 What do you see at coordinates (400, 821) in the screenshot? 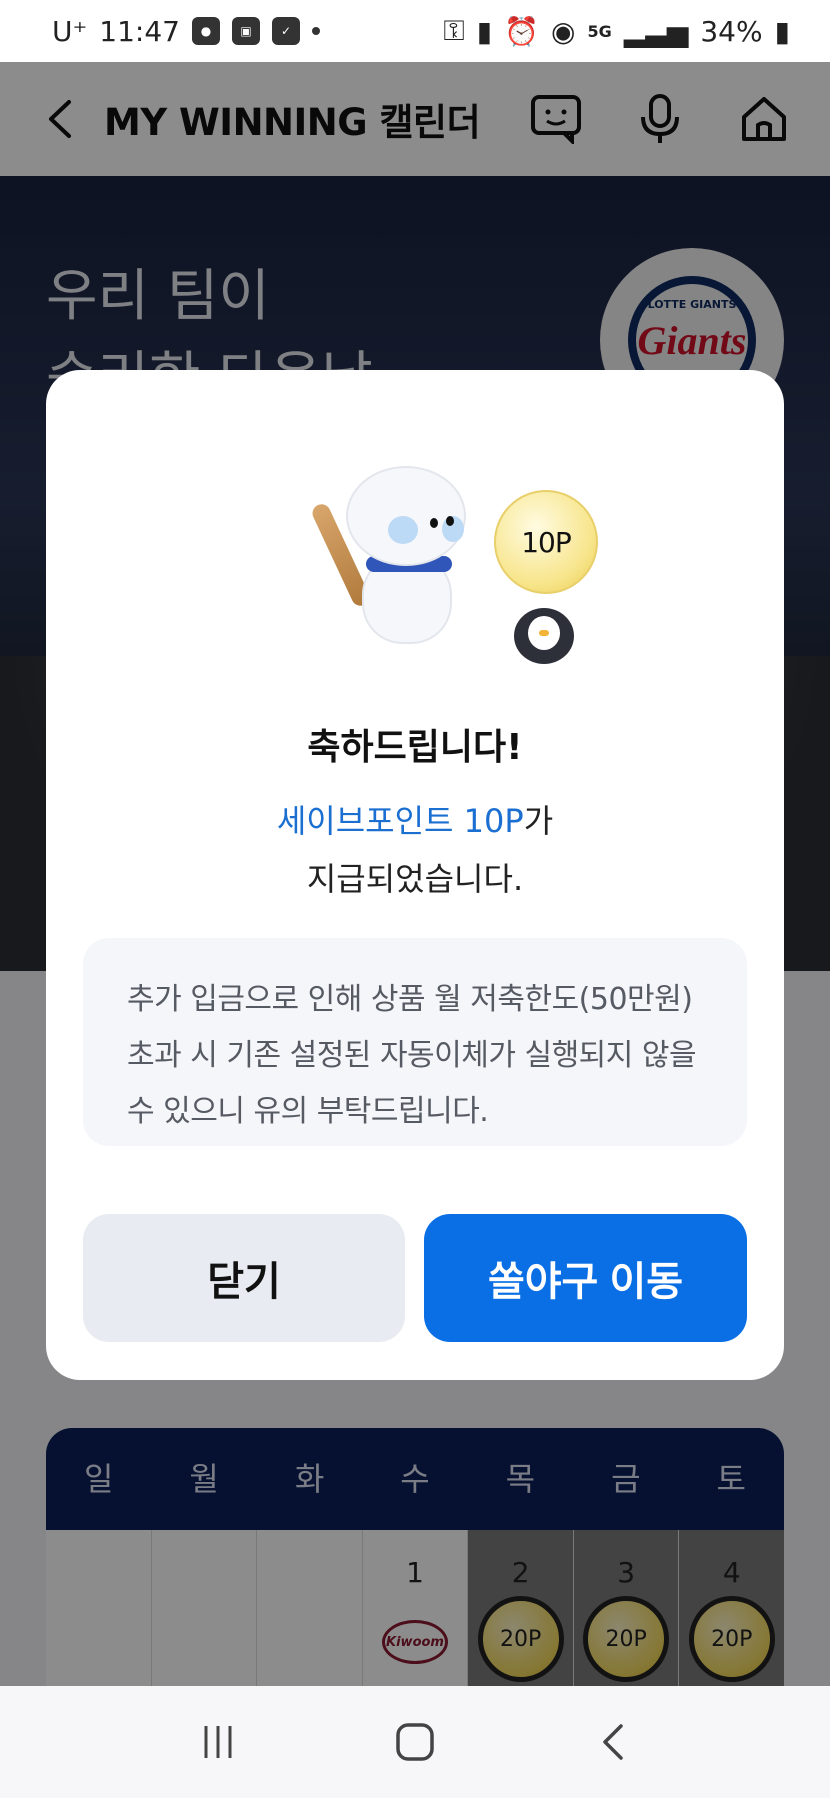
I see `point-highlight: 세이브포인트 10P` at bounding box center [400, 821].